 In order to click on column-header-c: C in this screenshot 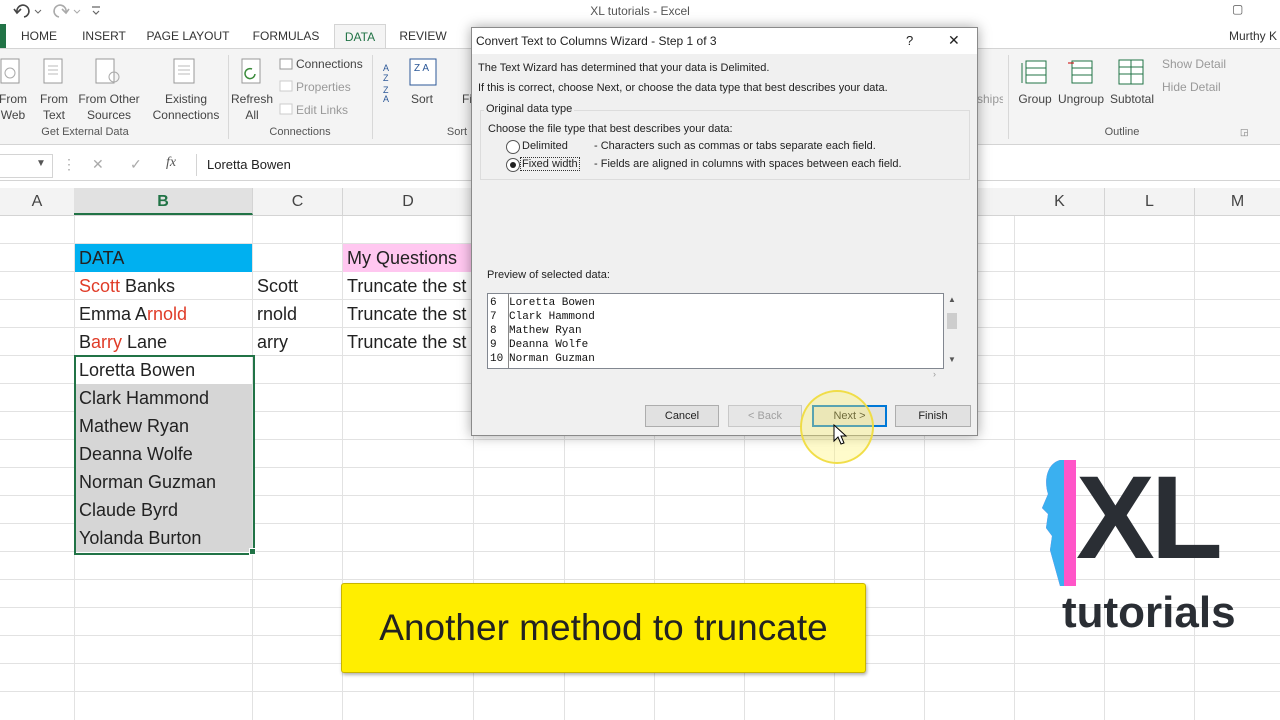, I will do `click(298, 201)`.